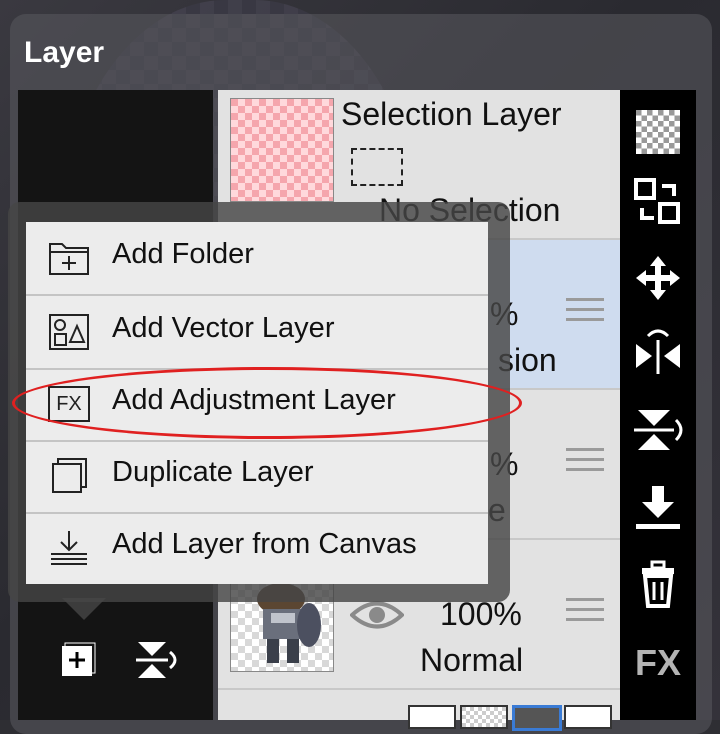 This screenshot has height=734, width=720. I want to click on menu-item-label: Add Vector Layer, so click(223, 328).